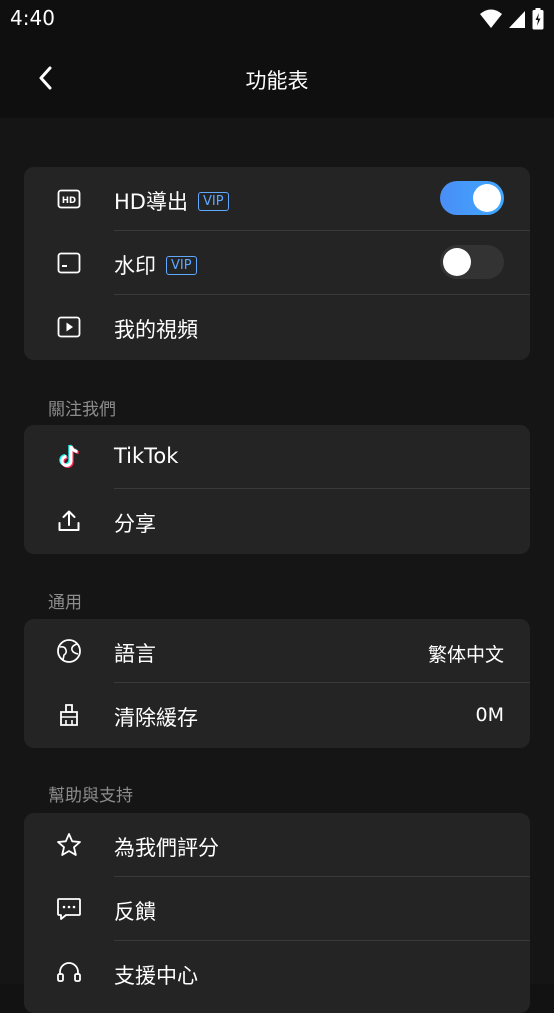  Describe the element at coordinates (135, 524) in the screenshot. I see `share-label: 分享` at that location.